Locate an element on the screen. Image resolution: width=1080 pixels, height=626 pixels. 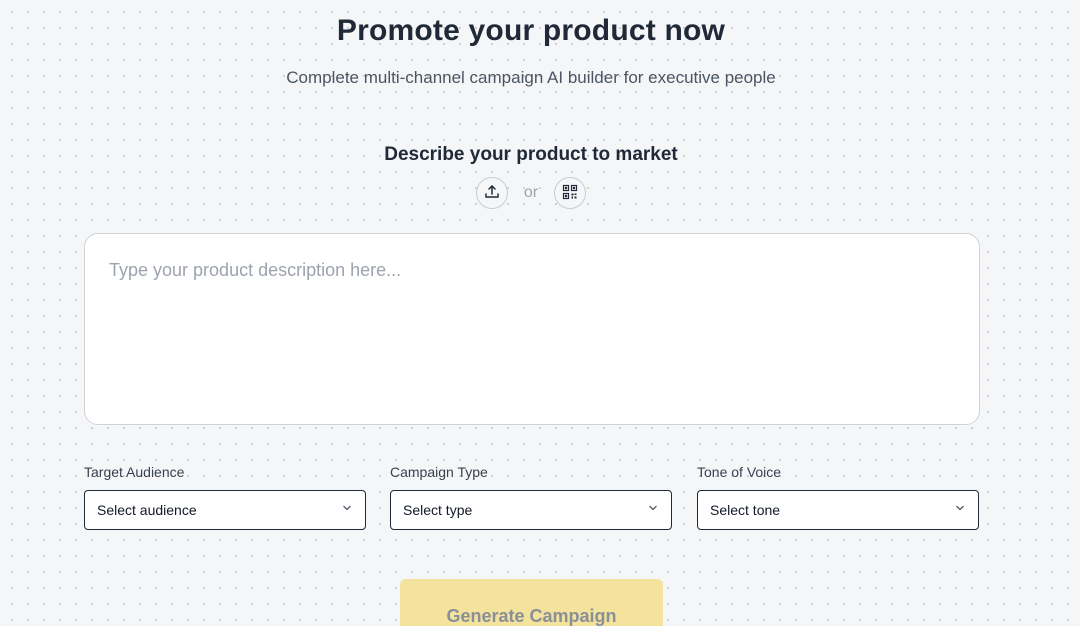
upload-button is located at coordinates (491, 193).